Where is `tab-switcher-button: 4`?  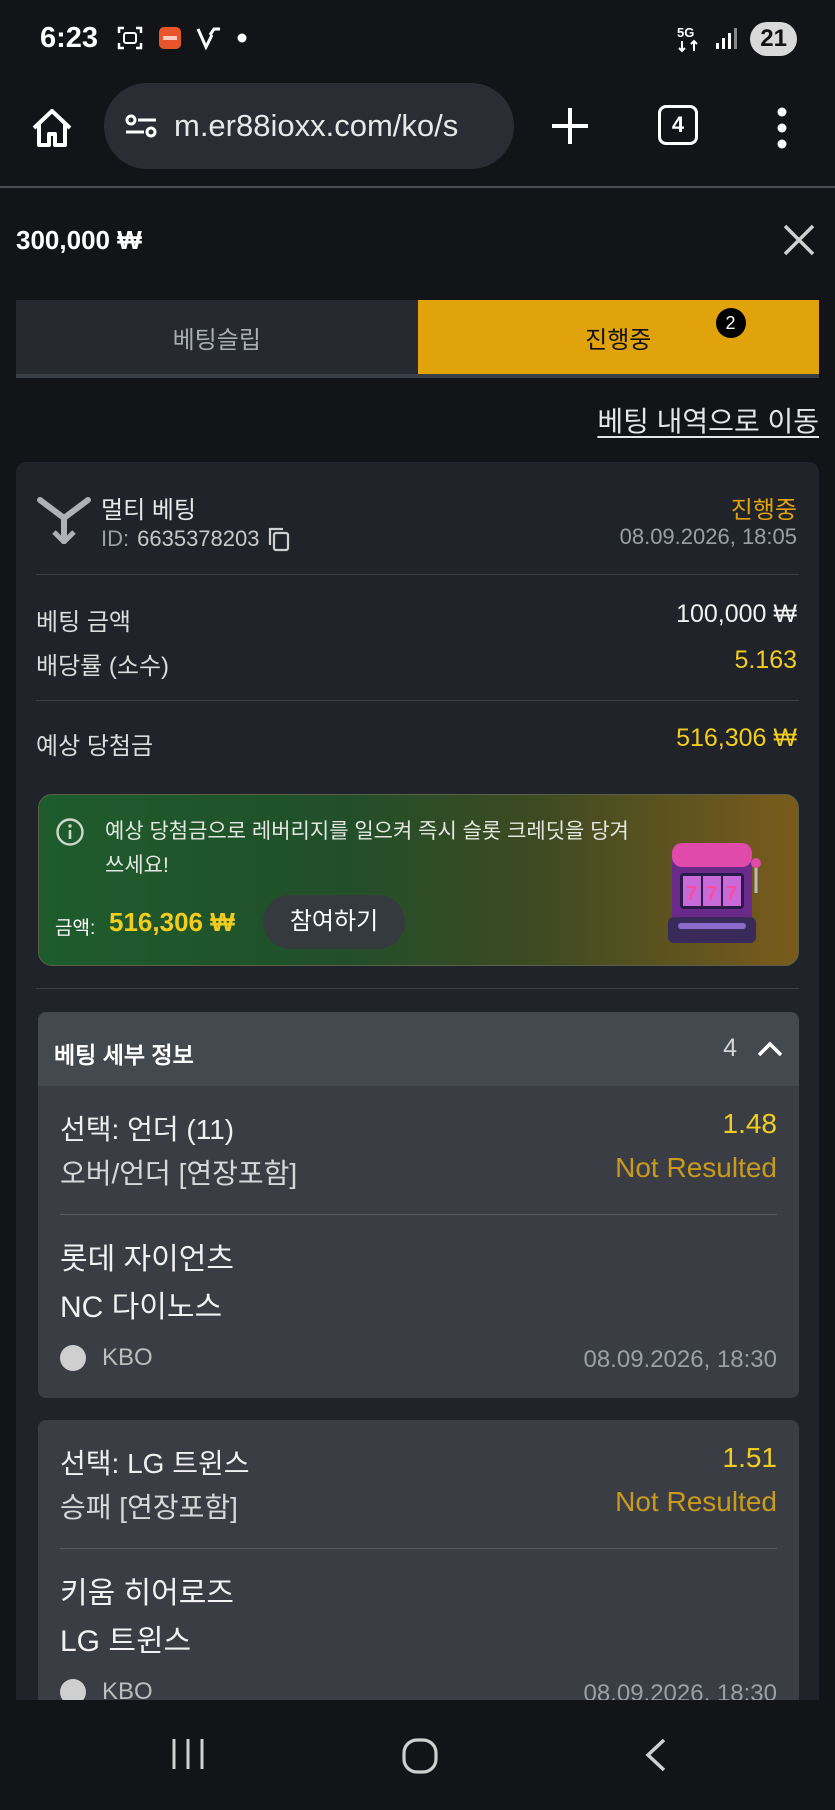 tab-switcher-button: 4 is located at coordinates (678, 125).